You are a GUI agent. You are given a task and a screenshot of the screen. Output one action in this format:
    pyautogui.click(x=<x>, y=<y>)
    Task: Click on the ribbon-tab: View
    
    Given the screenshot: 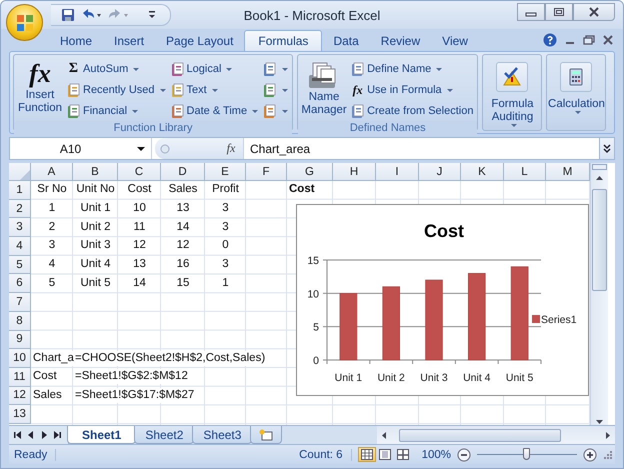 What is the action you would take?
    pyautogui.click(x=455, y=40)
    